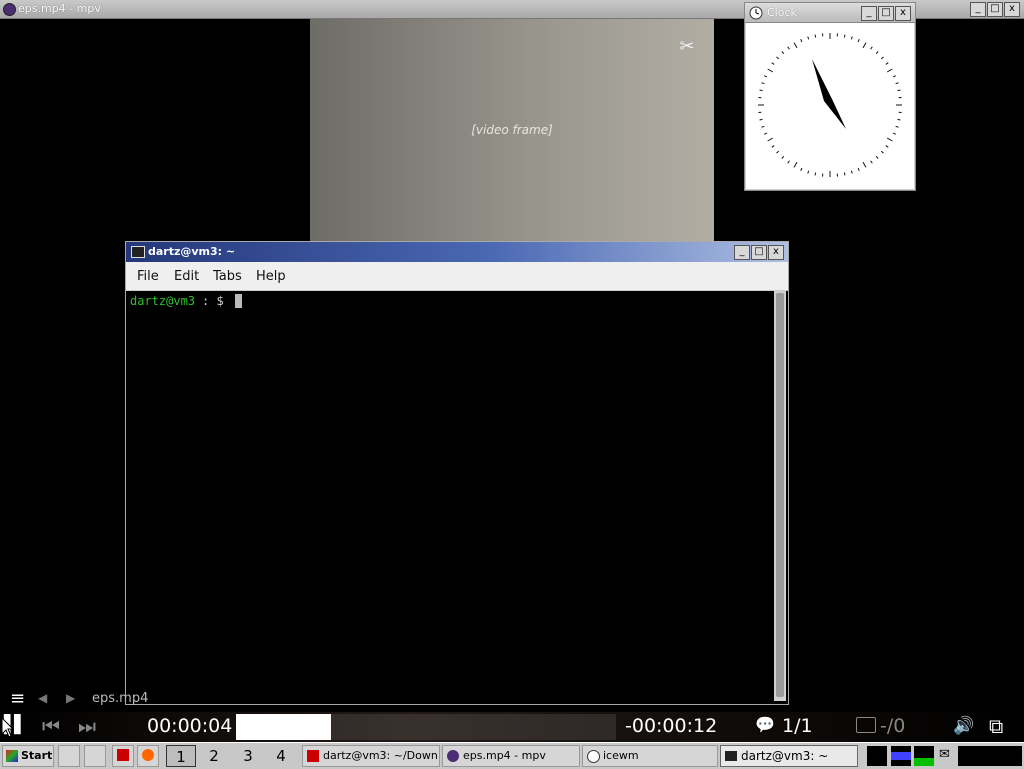 Image resolution: width=1024 pixels, height=769 pixels. What do you see at coordinates (271, 276) in the screenshot?
I see `menu-help: Help` at bounding box center [271, 276].